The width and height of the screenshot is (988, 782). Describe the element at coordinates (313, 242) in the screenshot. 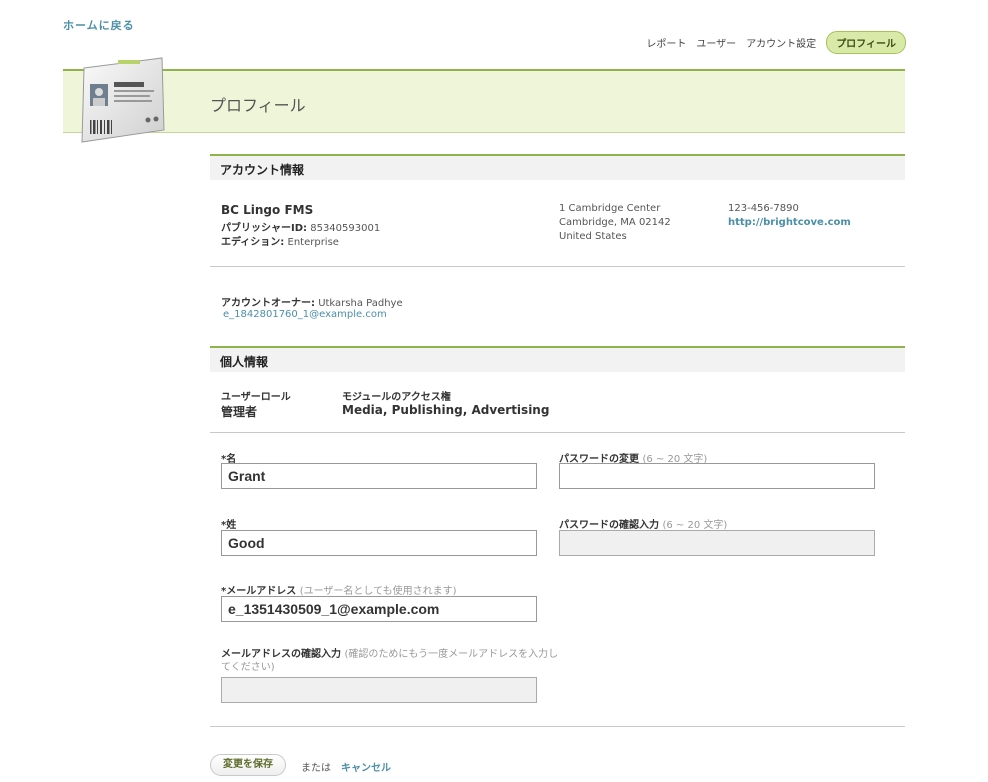

I see `edition-value: Enterprise` at that location.